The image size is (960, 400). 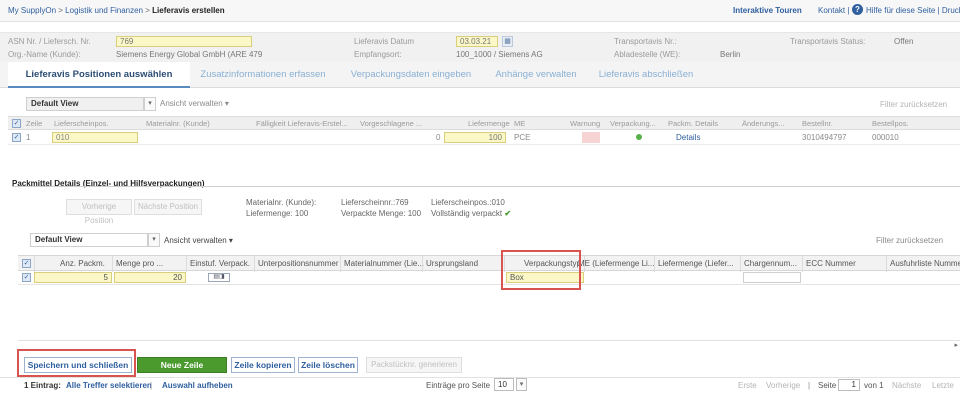 What do you see at coordinates (783, 385) in the screenshot?
I see `previous-page-button: Vorherige` at bounding box center [783, 385].